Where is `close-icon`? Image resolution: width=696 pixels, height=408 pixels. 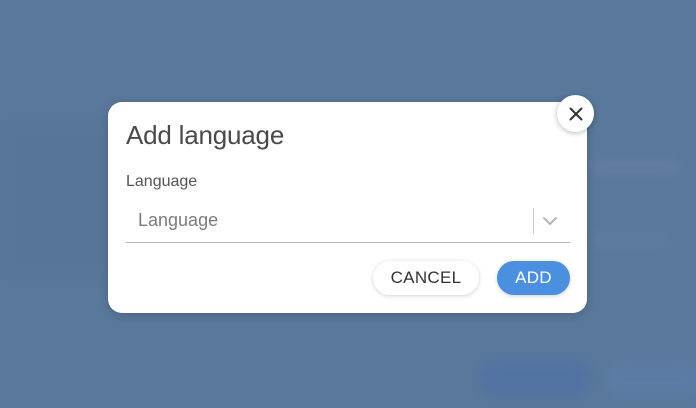
close-icon is located at coordinates (576, 114).